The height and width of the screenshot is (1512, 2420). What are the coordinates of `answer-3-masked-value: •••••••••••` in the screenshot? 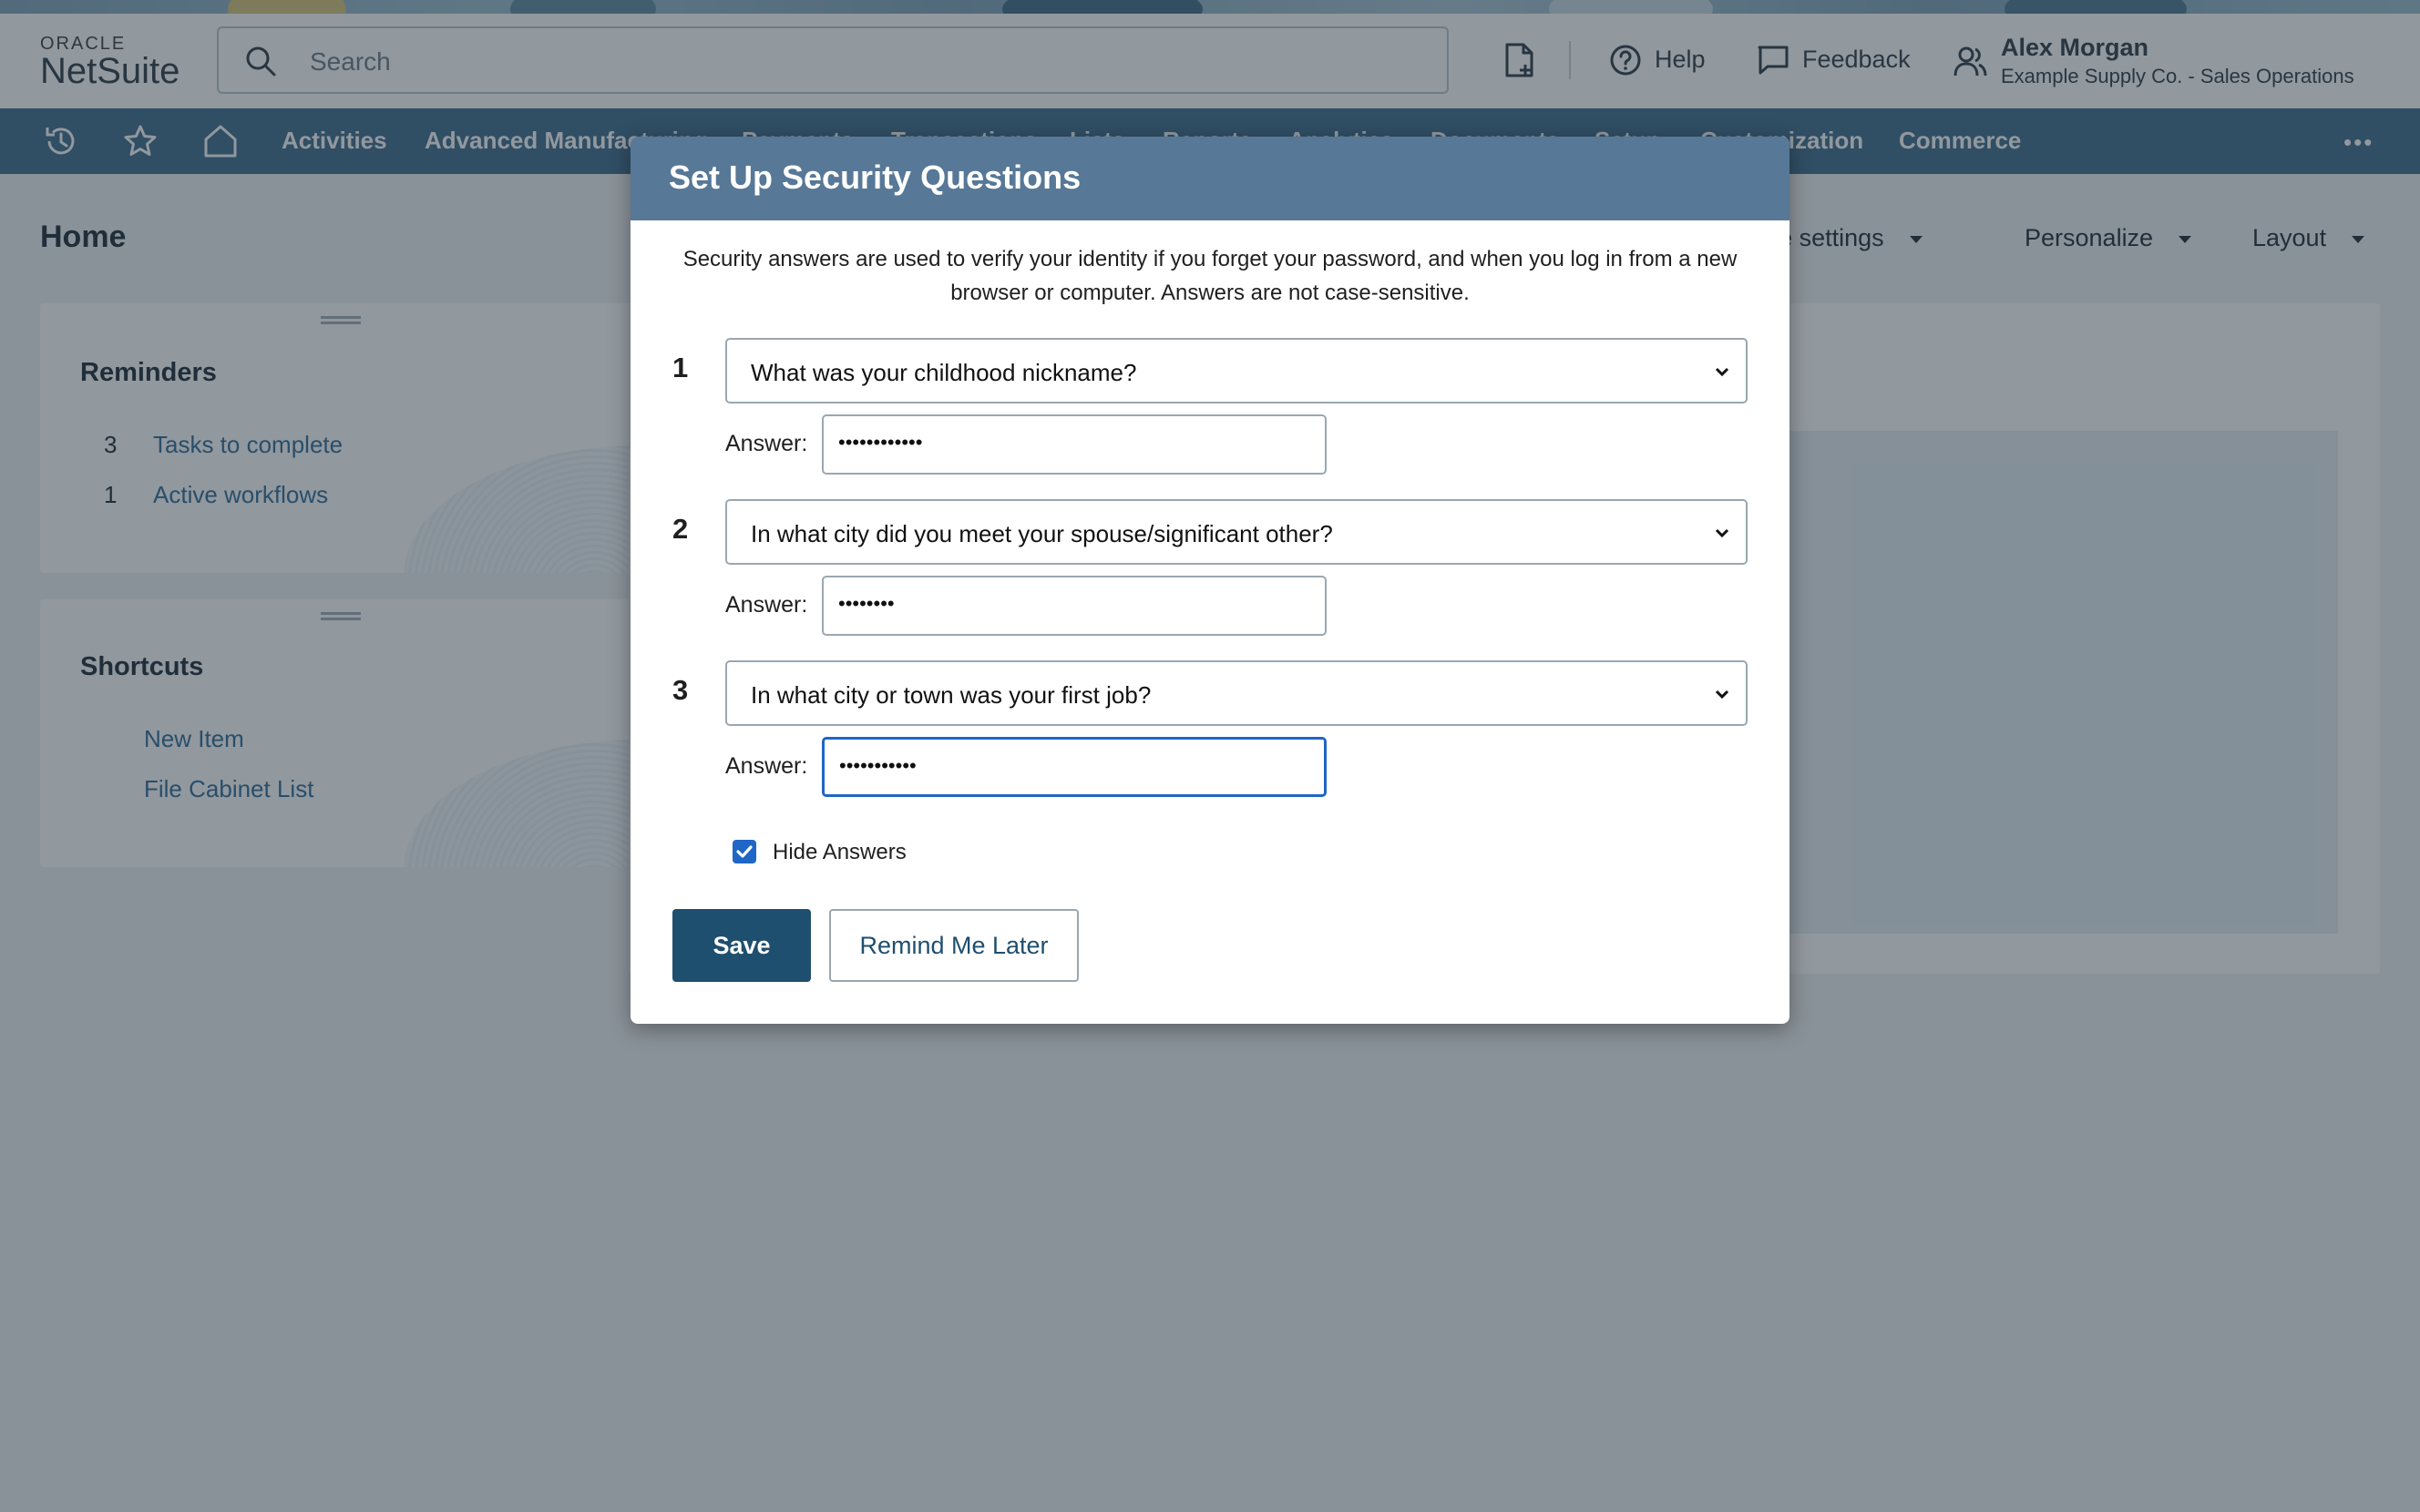 It's located at (878, 765).